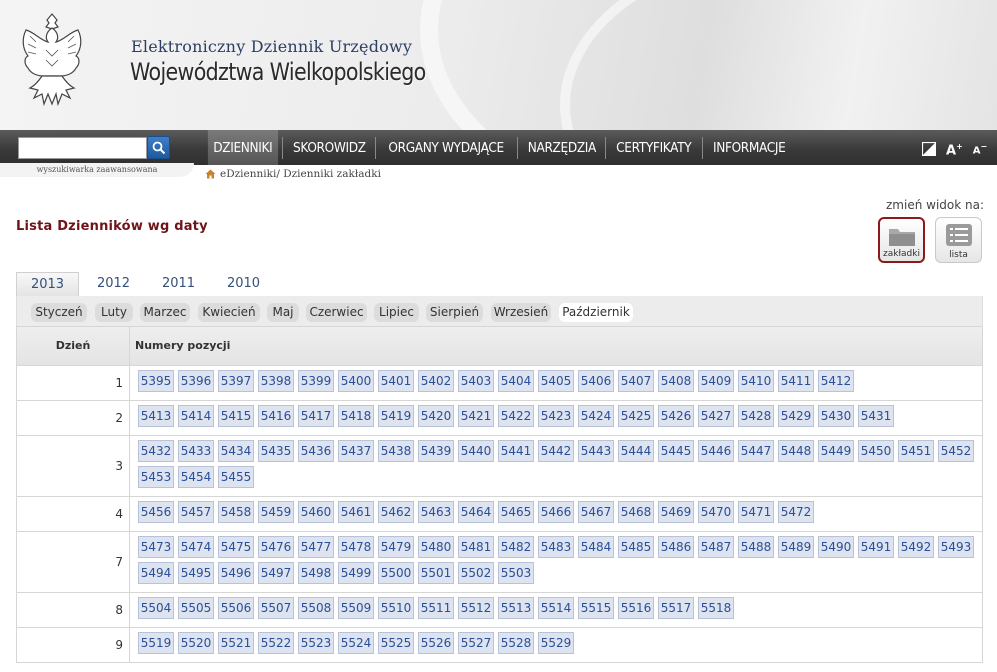  I want to click on position-link: 5490, so click(836, 547).